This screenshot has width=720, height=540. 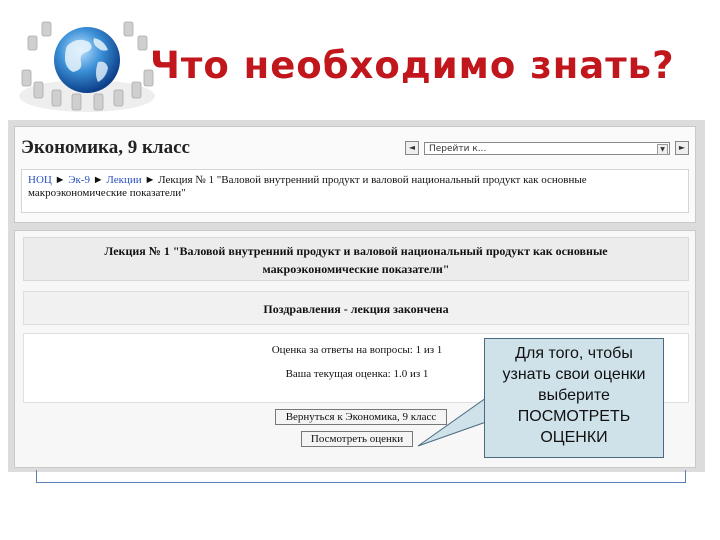 I want to click on callout-line: Для того, чтобы, so click(x=574, y=353).